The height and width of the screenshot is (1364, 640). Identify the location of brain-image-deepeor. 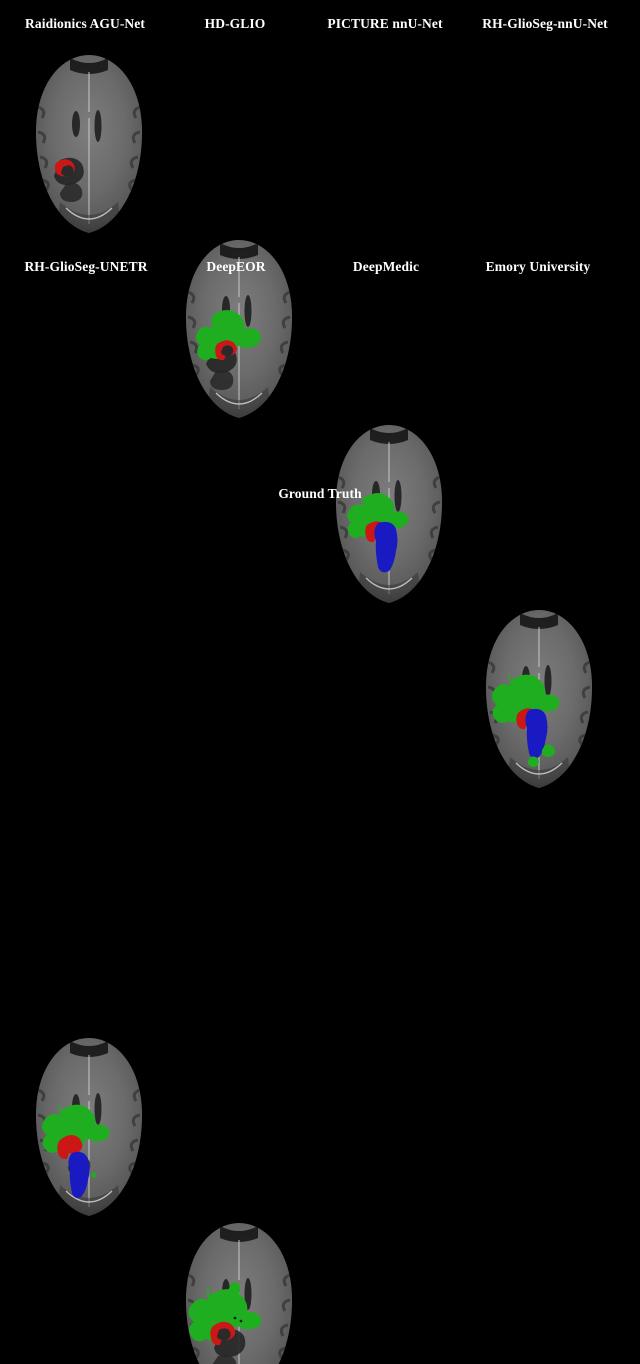
(239, 1292).